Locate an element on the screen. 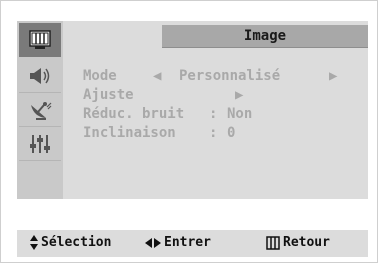 The height and width of the screenshot is (263, 378). sidebar-item-picture is located at coordinates (40, 40).